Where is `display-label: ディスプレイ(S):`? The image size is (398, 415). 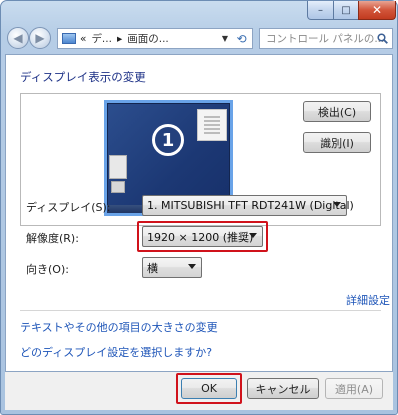 display-label: ディスプレイ(S): is located at coordinates (68, 207).